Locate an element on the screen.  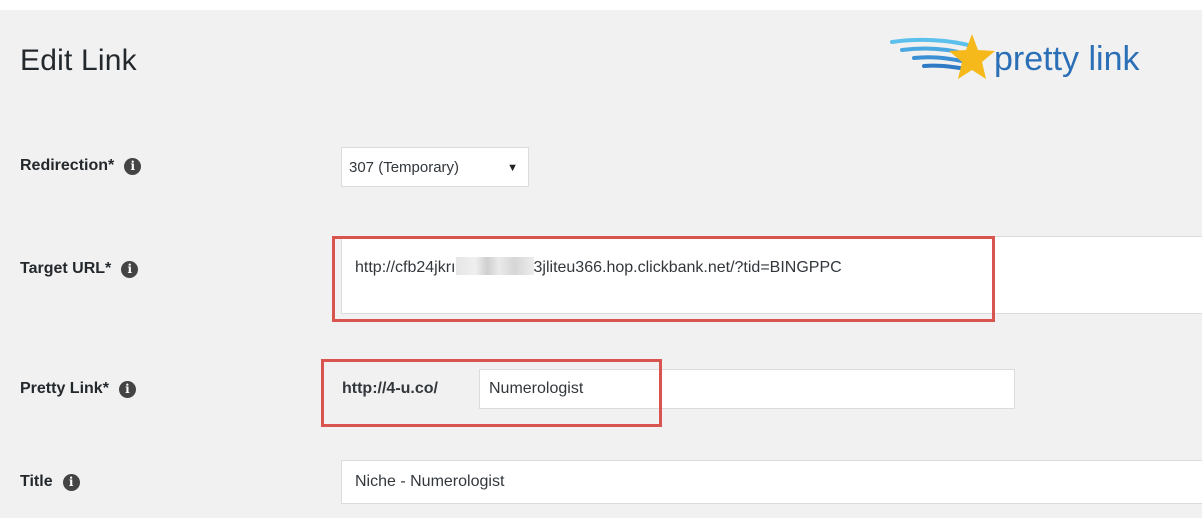
logo-text: pretty link is located at coordinates (1067, 59).